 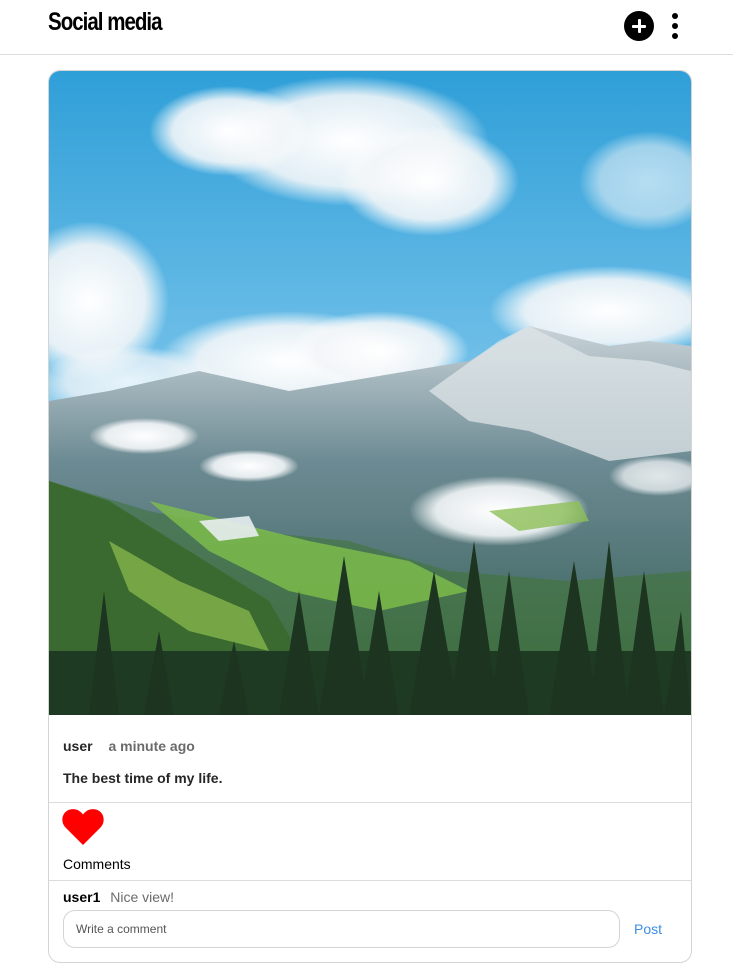 I want to click on app-title: Social media, so click(x=105, y=22).